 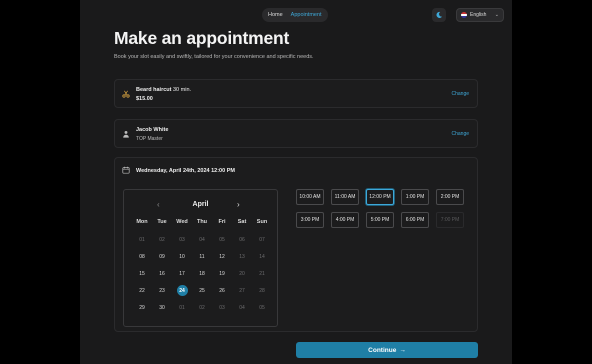 I want to click on calendar-day-label: 06, so click(x=242, y=239).